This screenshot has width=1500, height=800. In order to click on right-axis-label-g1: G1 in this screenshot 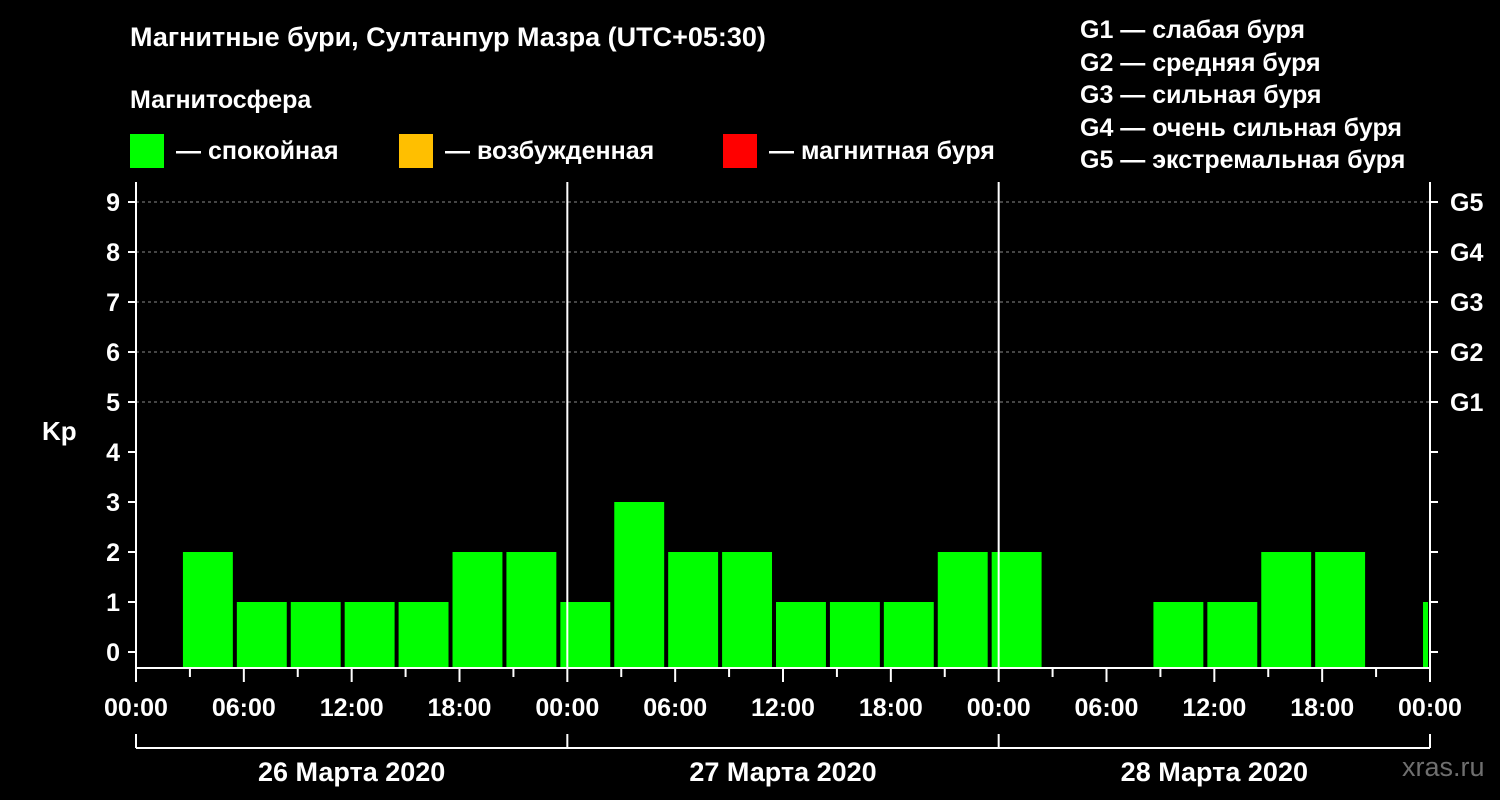, I will do `click(1466, 403)`.